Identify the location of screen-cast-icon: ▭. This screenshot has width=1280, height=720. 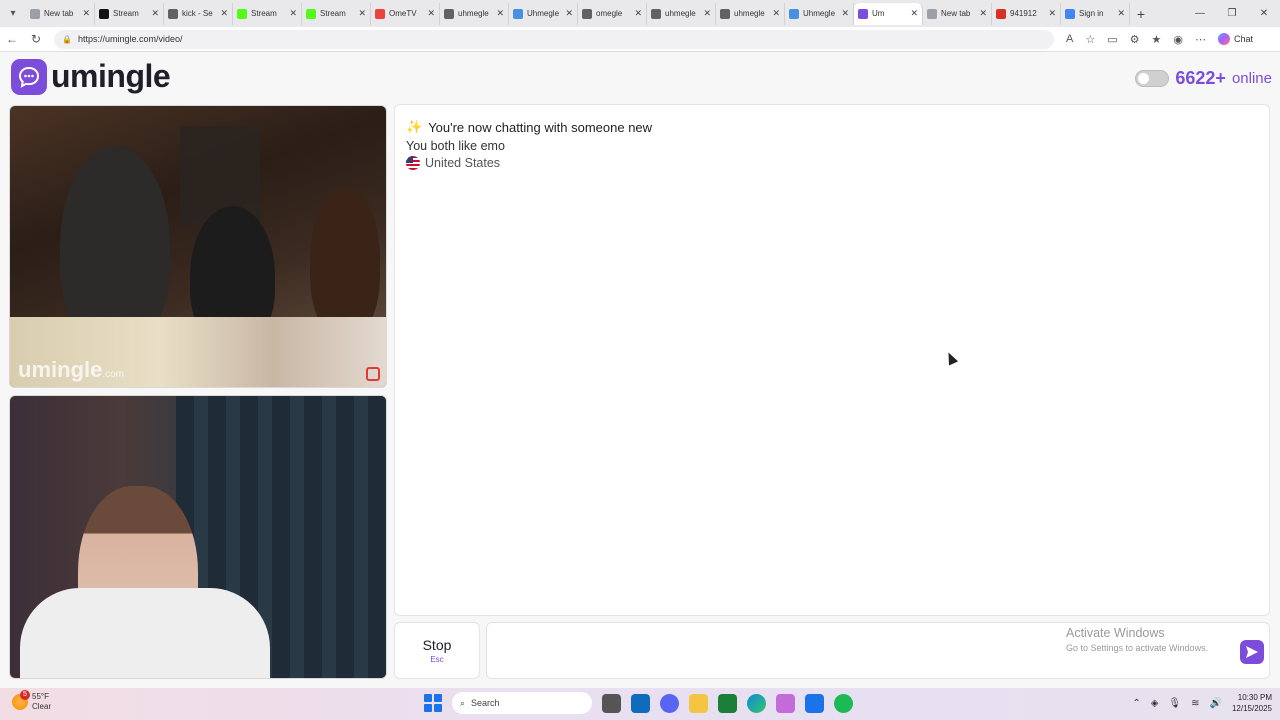
(1112, 39).